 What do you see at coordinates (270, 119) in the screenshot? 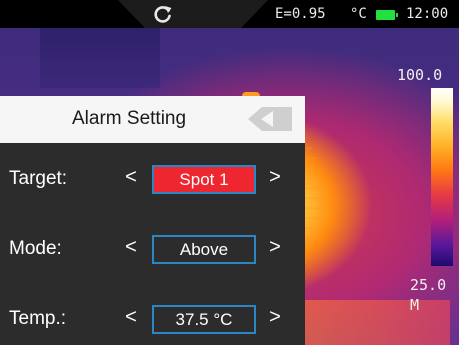
I see `back-arrow-icon` at bounding box center [270, 119].